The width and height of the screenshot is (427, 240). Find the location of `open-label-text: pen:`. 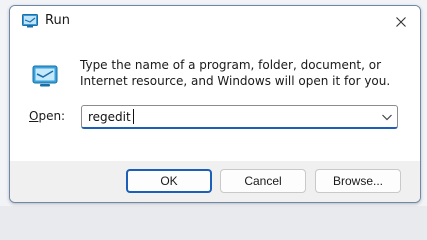

open-label-text: pen: is located at coordinates (52, 116).